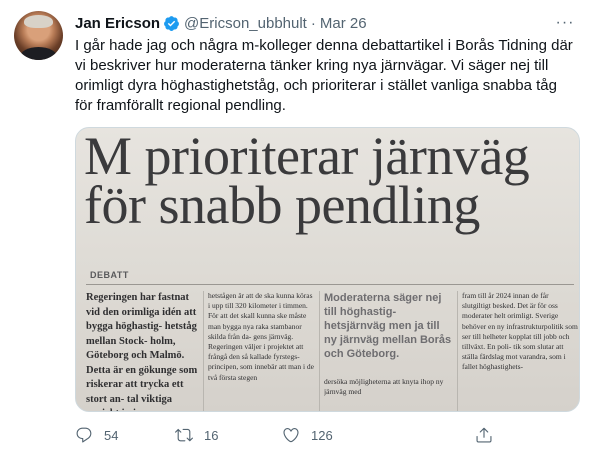 This screenshot has height=455, width=589. Describe the element at coordinates (282, 205) in the screenshot. I see `headline-line-2: för snabb pendling` at that location.